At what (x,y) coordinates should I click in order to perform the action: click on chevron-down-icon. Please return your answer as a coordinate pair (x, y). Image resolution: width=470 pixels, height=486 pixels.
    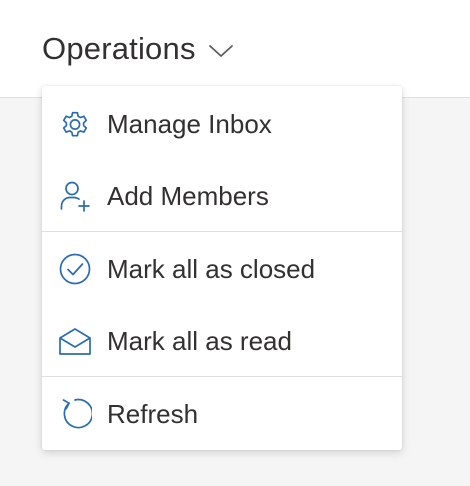
    Looking at the image, I should click on (221, 51).